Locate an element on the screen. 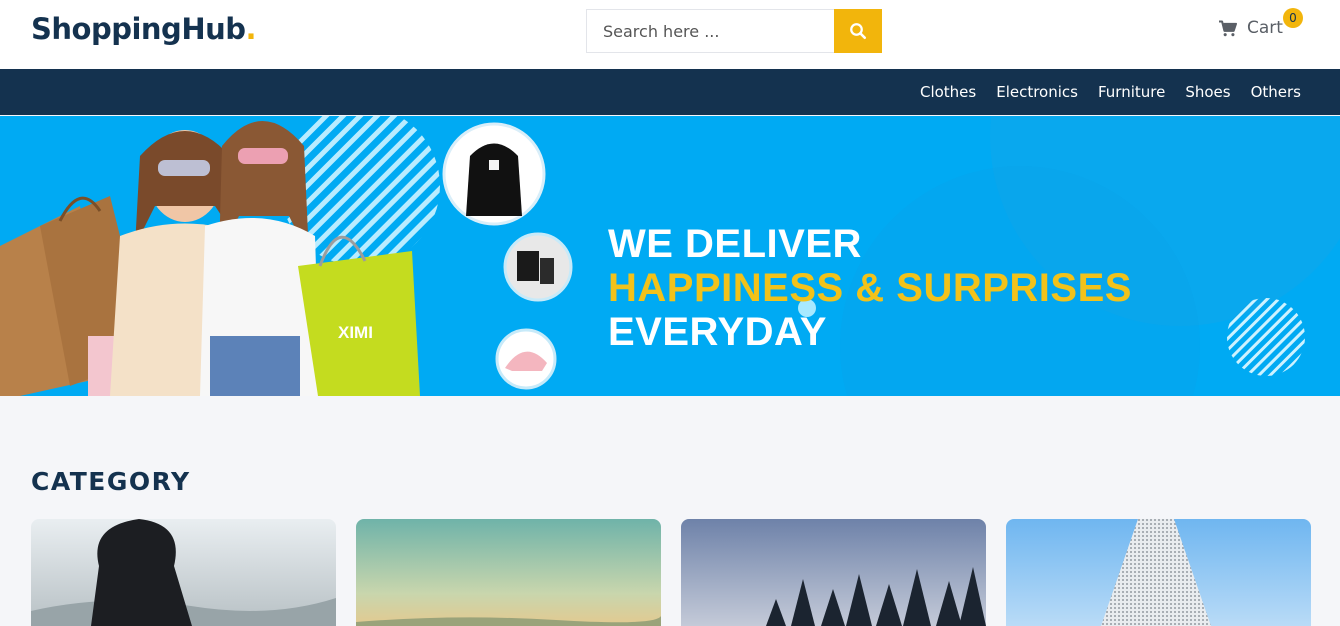 The width and height of the screenshot is (1340, 626). nav-item-shoes: Shoes is located at coordinates (1207, 92).